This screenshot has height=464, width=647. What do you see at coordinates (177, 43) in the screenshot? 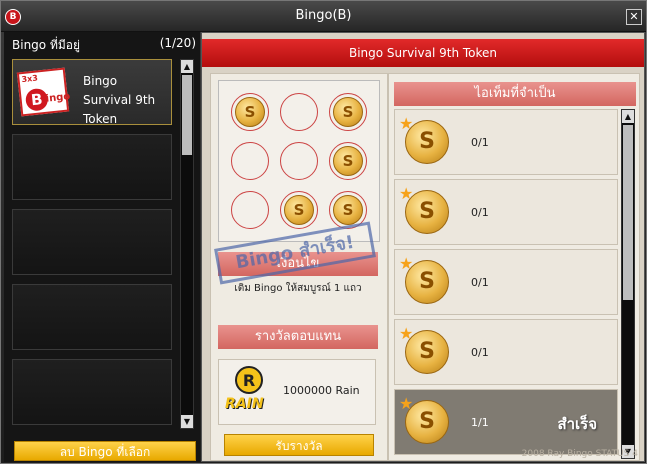
I see `bingo-list-count: (1/20)` at bounding box center [177, 43].